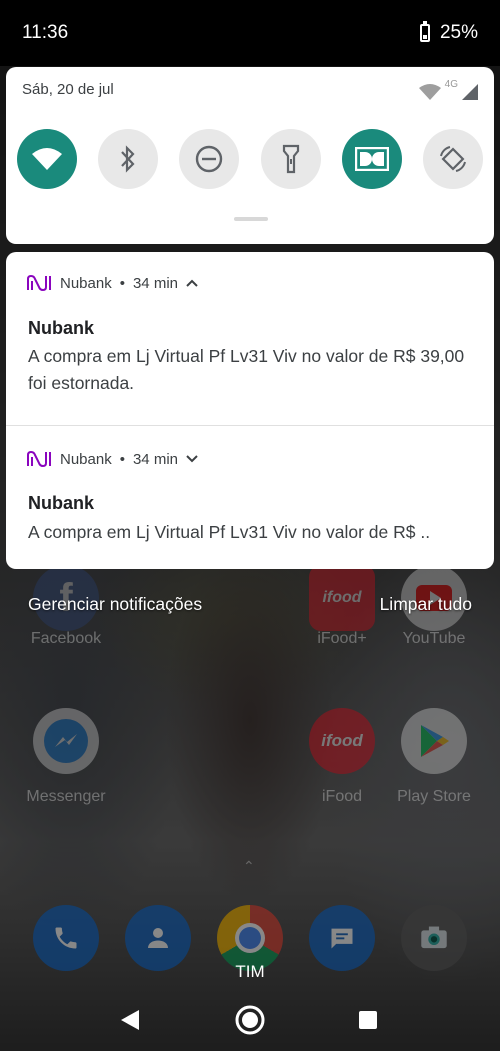 The image size is (500, 1051). I want to click on chevron-down-icon, so click(192, 459).